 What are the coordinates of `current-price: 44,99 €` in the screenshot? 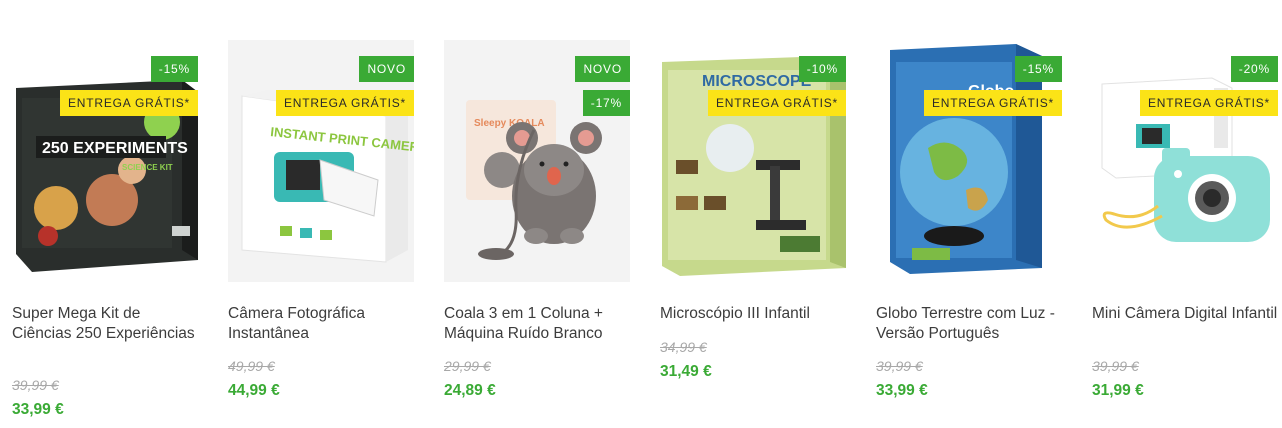 It's located at (254, 390).